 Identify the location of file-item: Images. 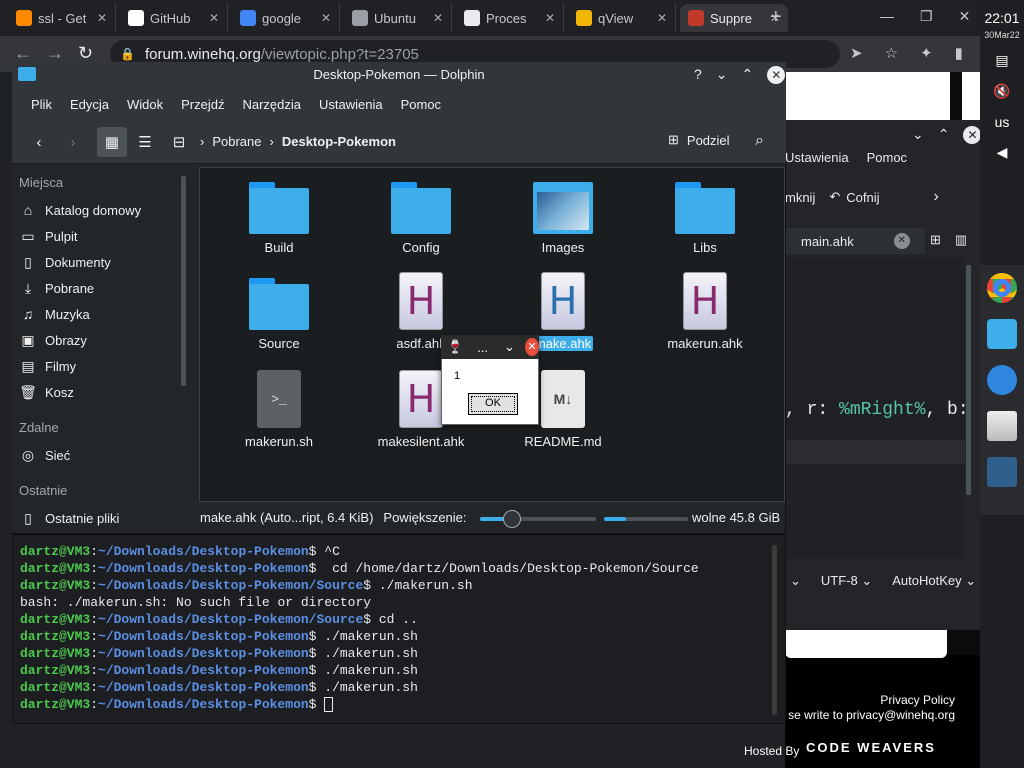
(563, 218).